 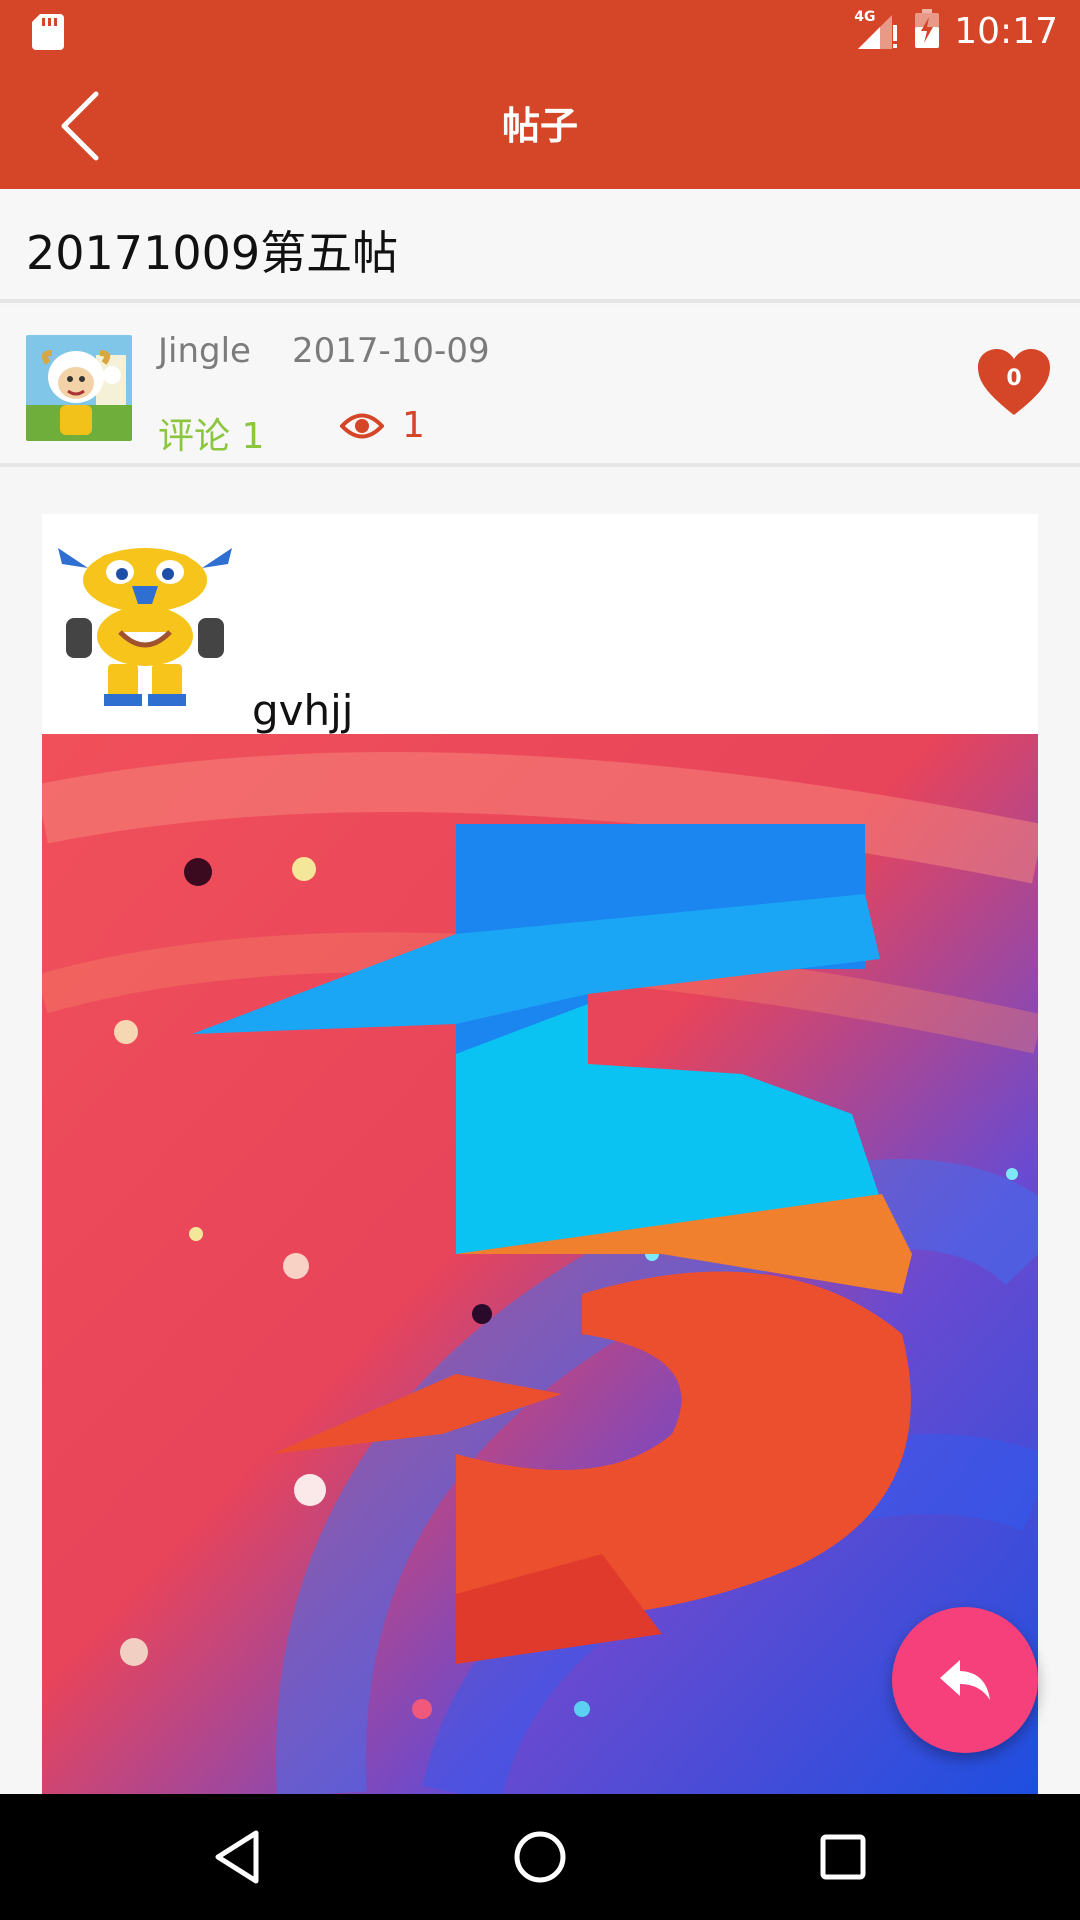 I want to click on post-title-row: 20171009第五帖, so click(x=540, y=246).